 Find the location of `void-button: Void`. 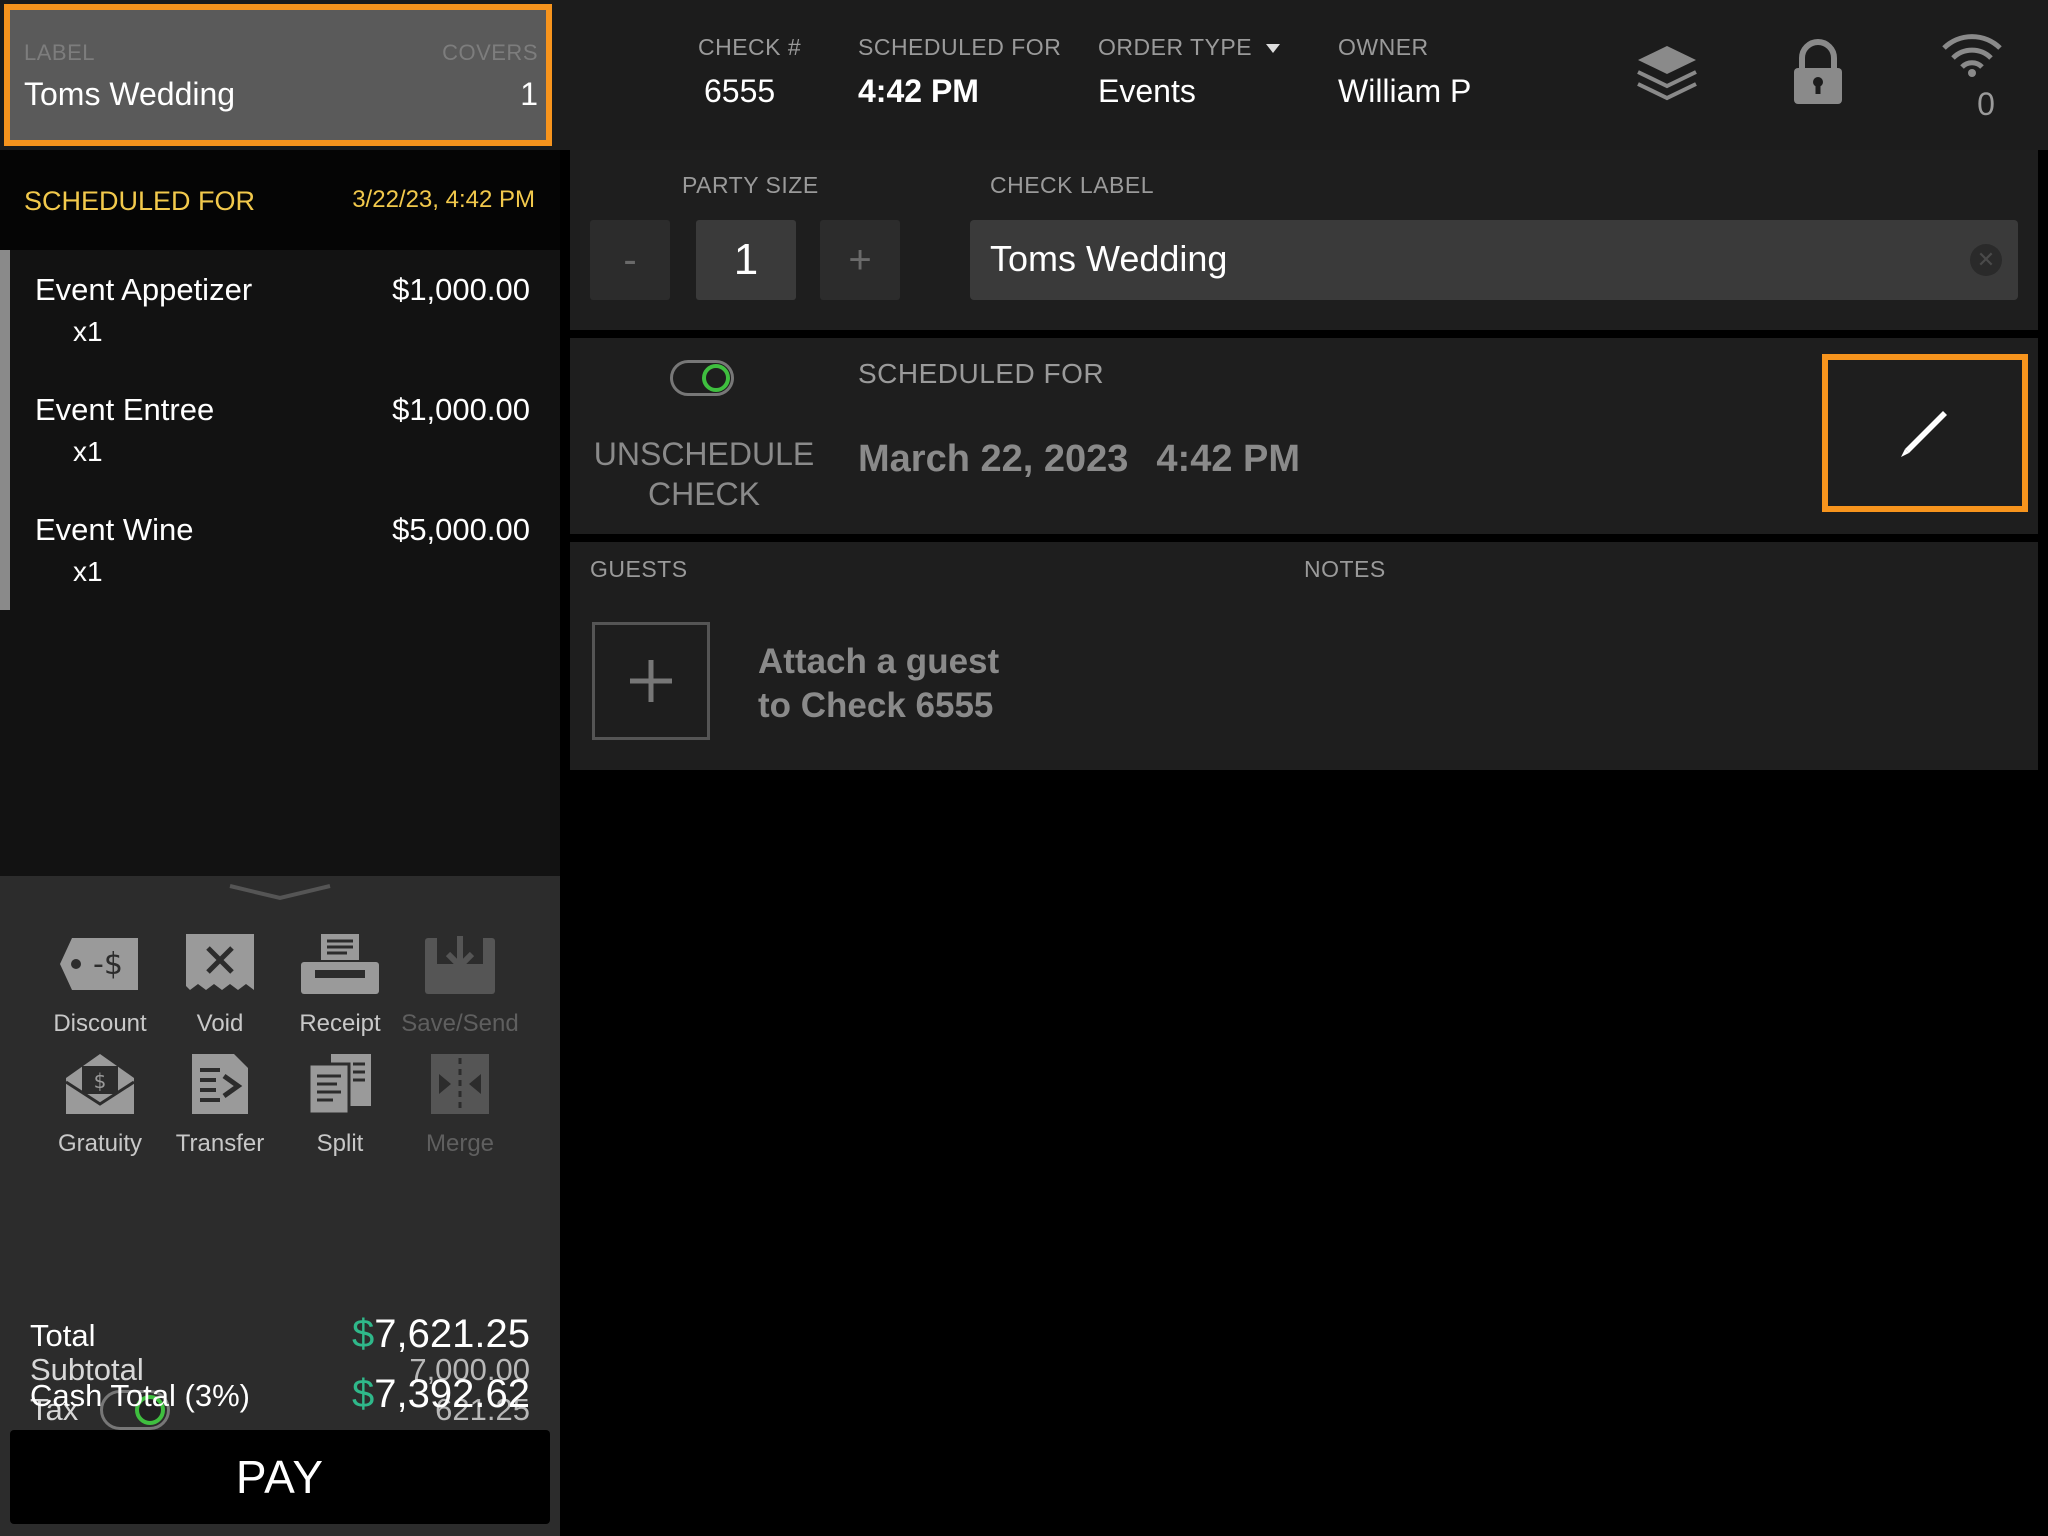

void-button: Void is located at coordinates (220, 983).